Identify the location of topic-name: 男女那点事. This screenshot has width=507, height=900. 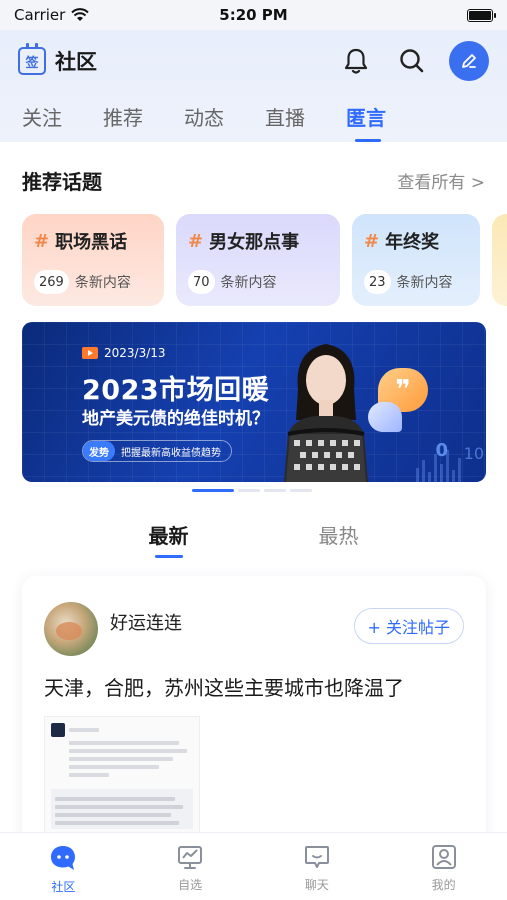
(254, 242).